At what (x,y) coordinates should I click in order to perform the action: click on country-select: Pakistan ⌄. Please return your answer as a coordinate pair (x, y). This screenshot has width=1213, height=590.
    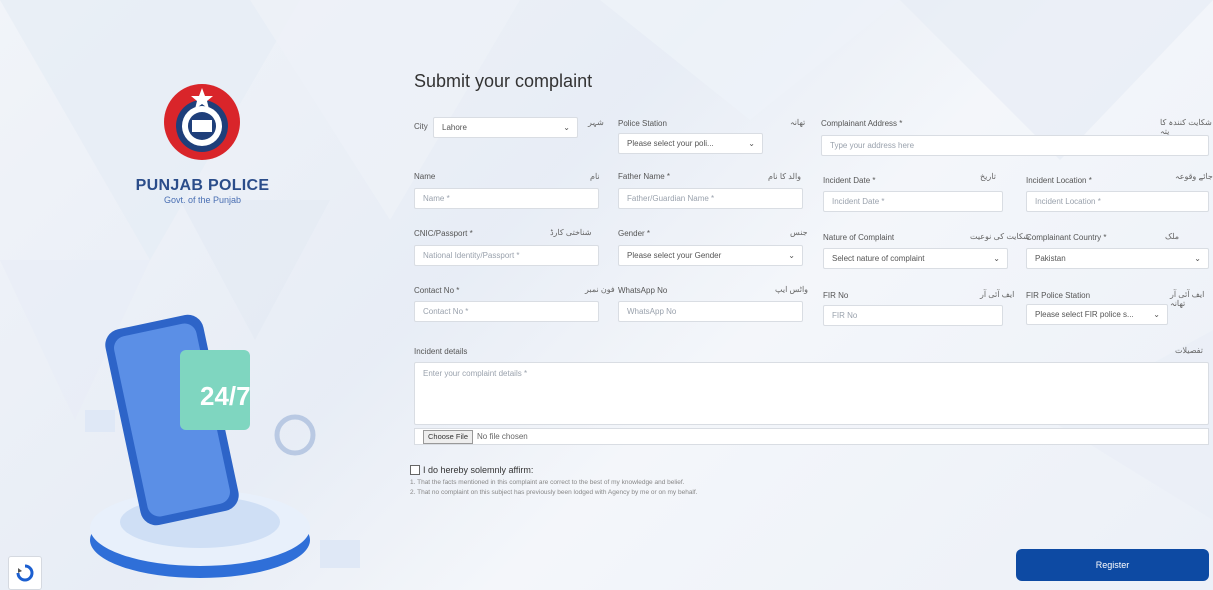
    Looking at the image, I should click on (1117, 258).